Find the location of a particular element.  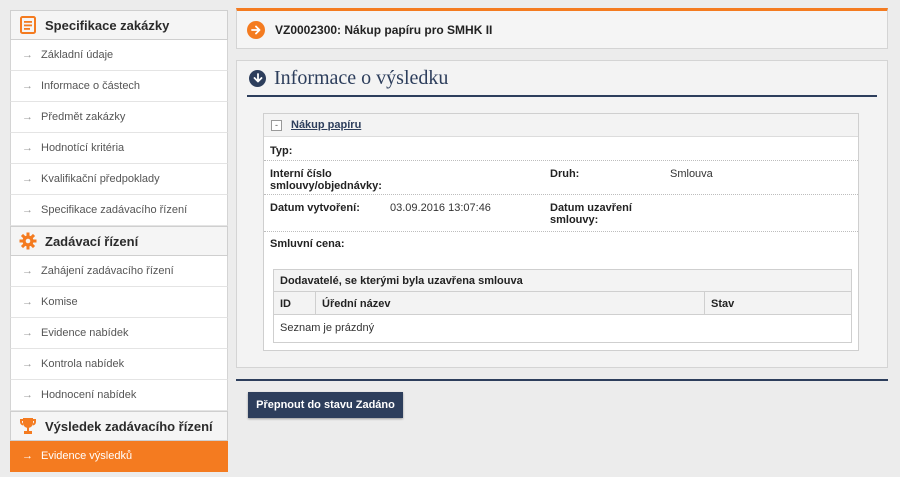

sidebar-item-zahajeni-zadavaciho-rizeni: → Zahájení zadávacího řízení is located at coordinates (119, 271).